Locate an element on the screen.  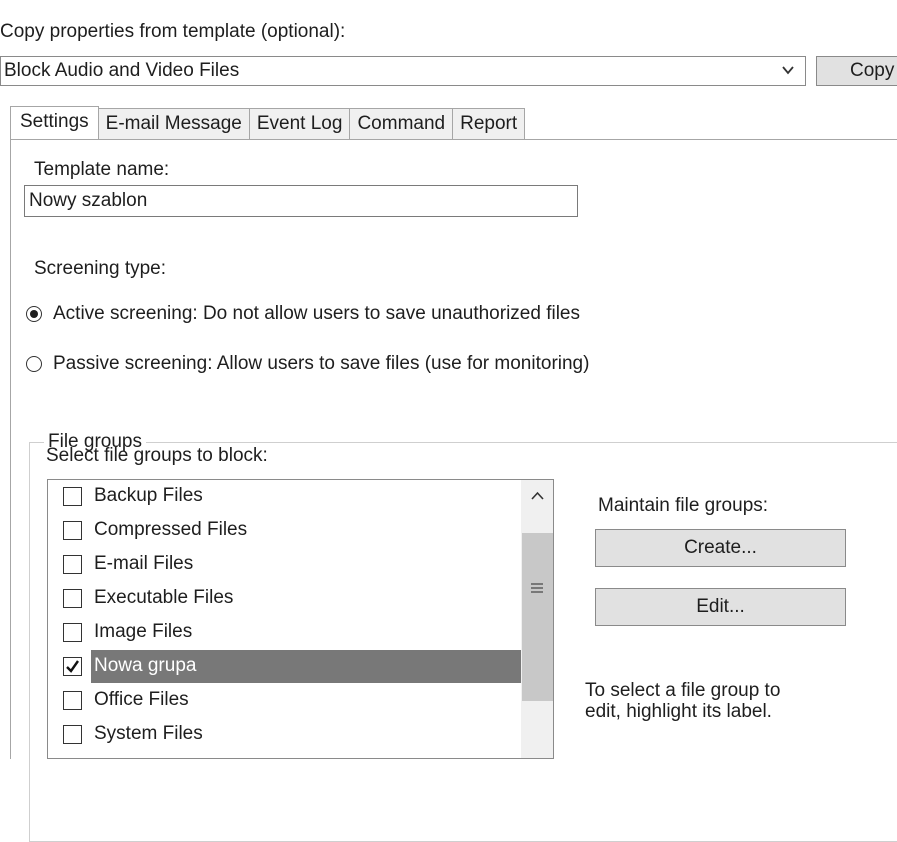
list-item: Executable Files is located at coordinates (284, 598).